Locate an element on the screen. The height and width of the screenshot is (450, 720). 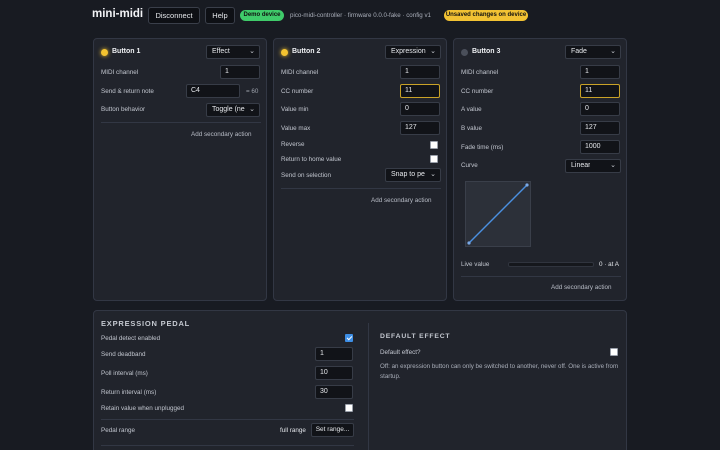
help-button: Help is located at coordinates (220, 15).